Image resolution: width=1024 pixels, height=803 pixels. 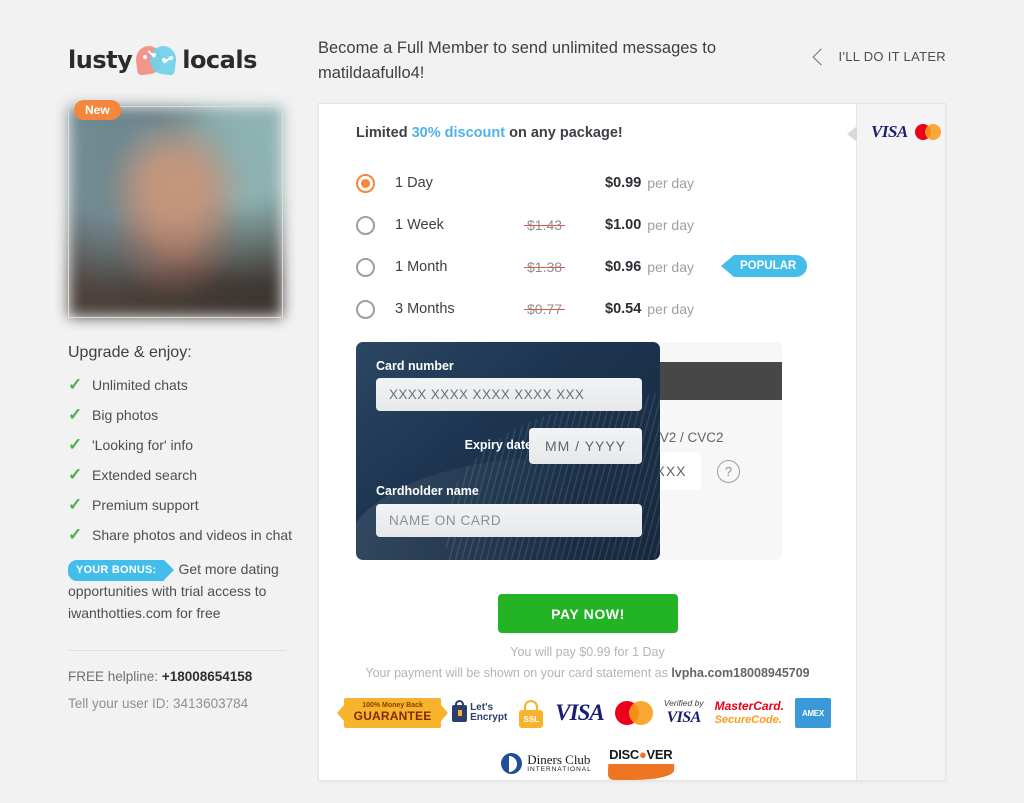 What do you see at coordinates (392, 706) in the screenshot?
I see `money-back-top-label: 100% Money Back` at bounding box center [392, 706].